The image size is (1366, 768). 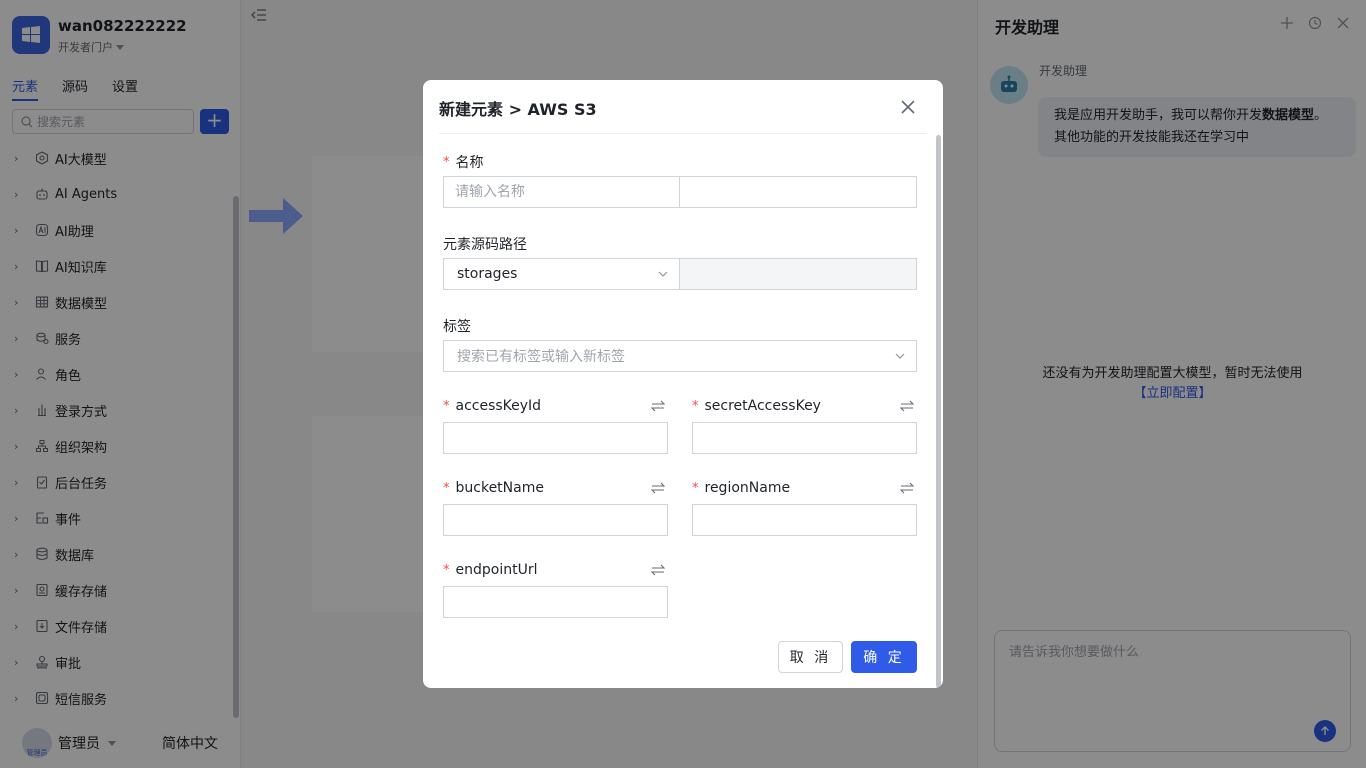 What do you see at coordinates (555, 438) in the screenshot?
I see `access-key-id-input` at bounding box center [555, 438].